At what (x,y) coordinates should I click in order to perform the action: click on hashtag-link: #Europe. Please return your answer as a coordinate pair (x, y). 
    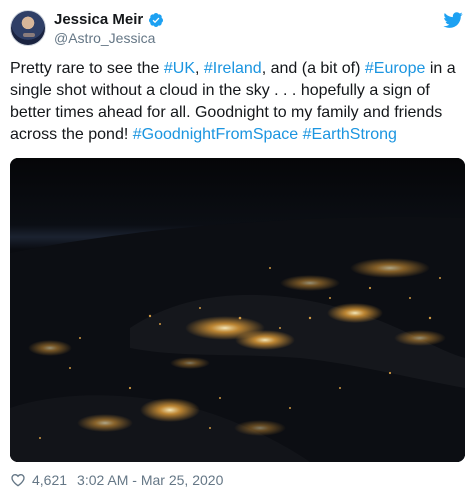
    Looking at the image, I should click on (395, 68).